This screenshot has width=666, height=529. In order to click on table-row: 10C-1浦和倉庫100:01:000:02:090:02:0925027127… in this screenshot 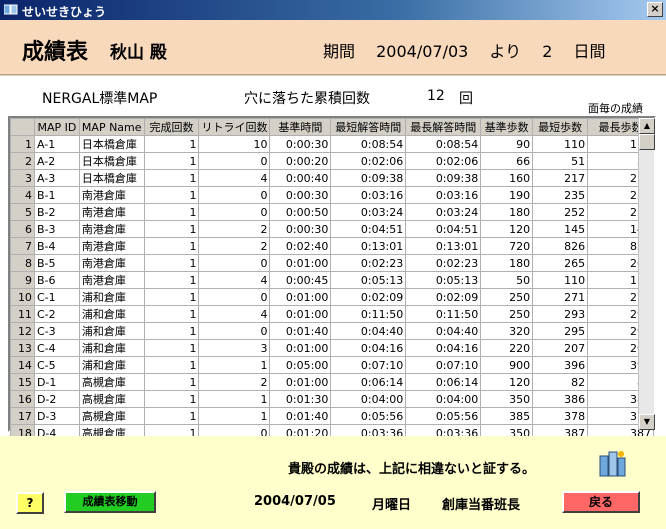, I will do `click(332, 297)`.